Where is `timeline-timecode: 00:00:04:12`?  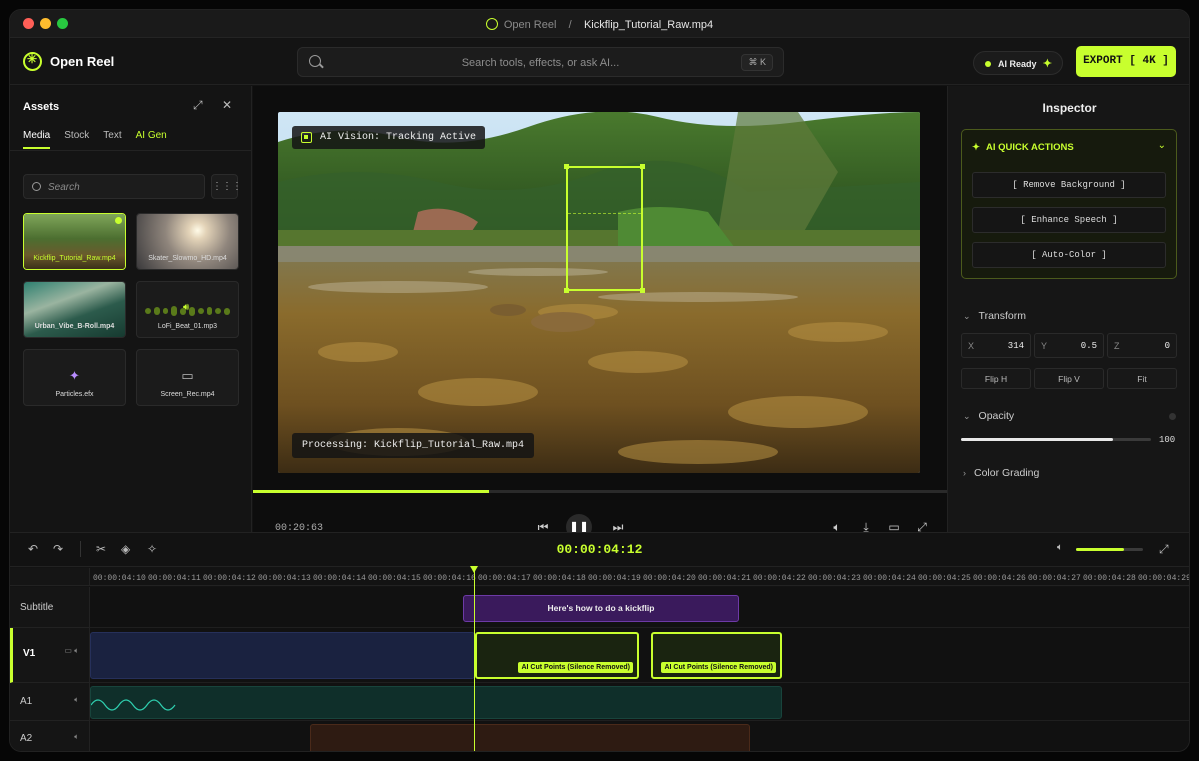 timeline-timecode: 00:00:04:12 is located at coordinates (599, 549).